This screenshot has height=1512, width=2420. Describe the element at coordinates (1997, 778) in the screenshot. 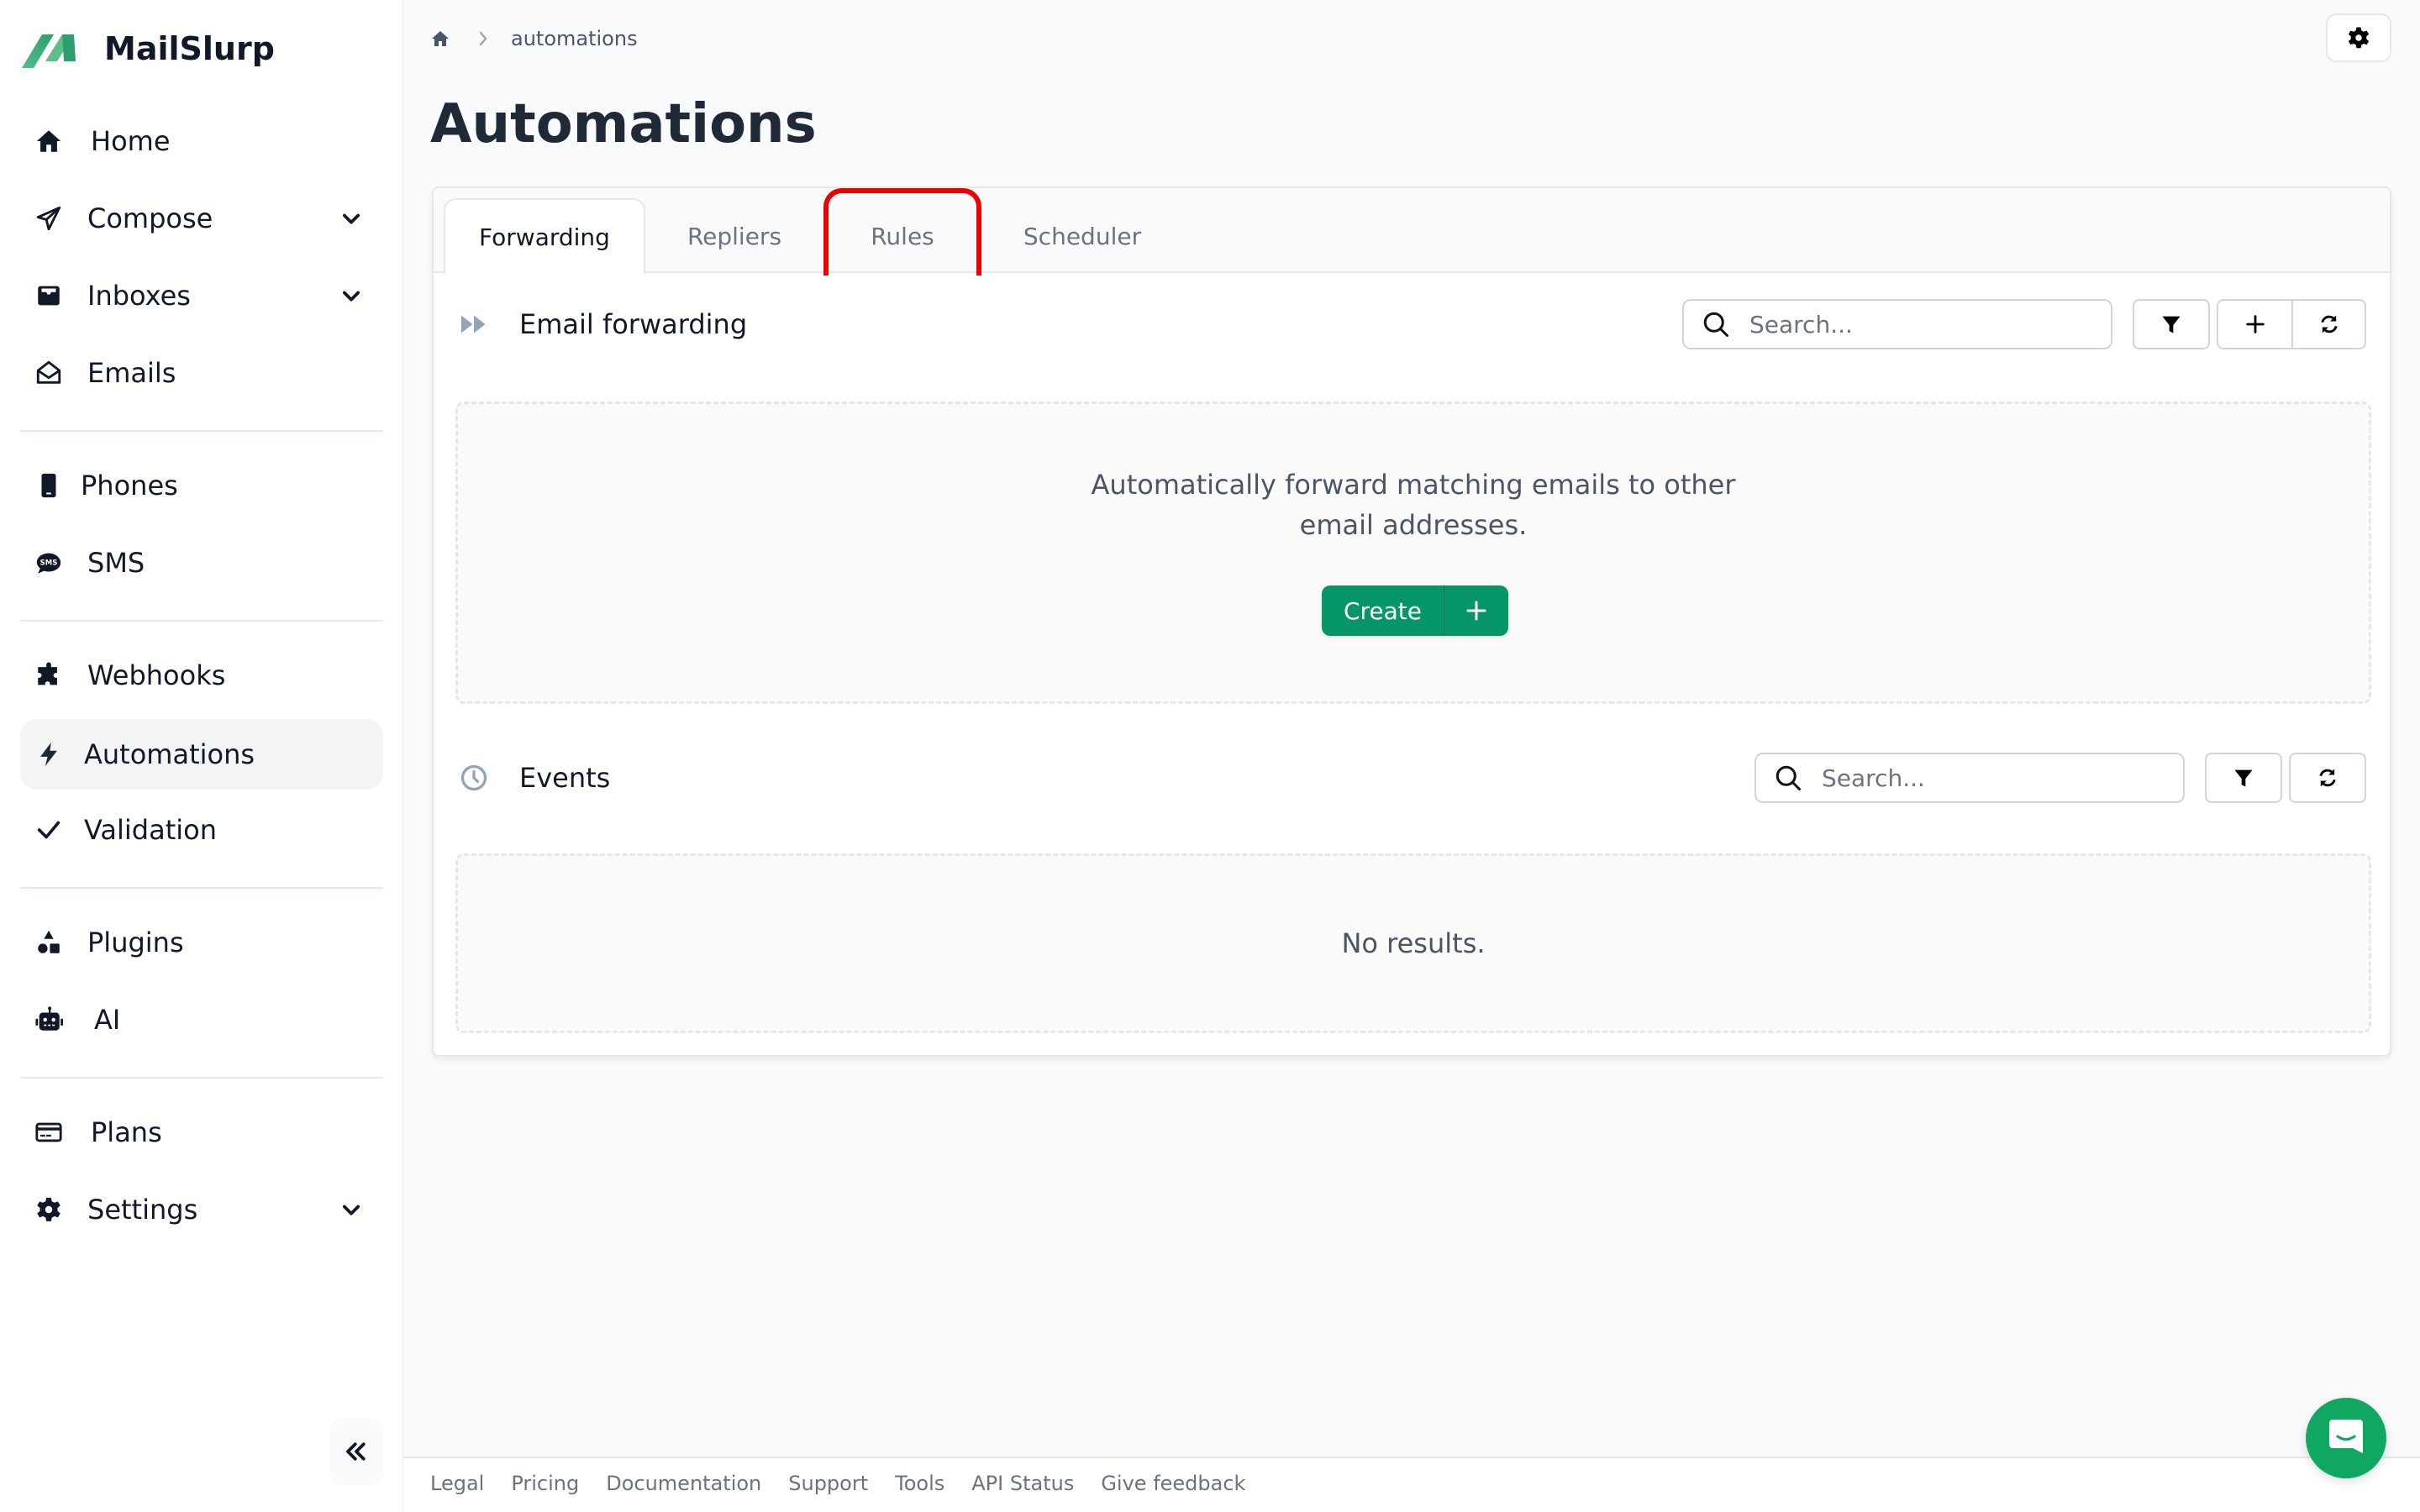

I see `events-search-input` at that location.